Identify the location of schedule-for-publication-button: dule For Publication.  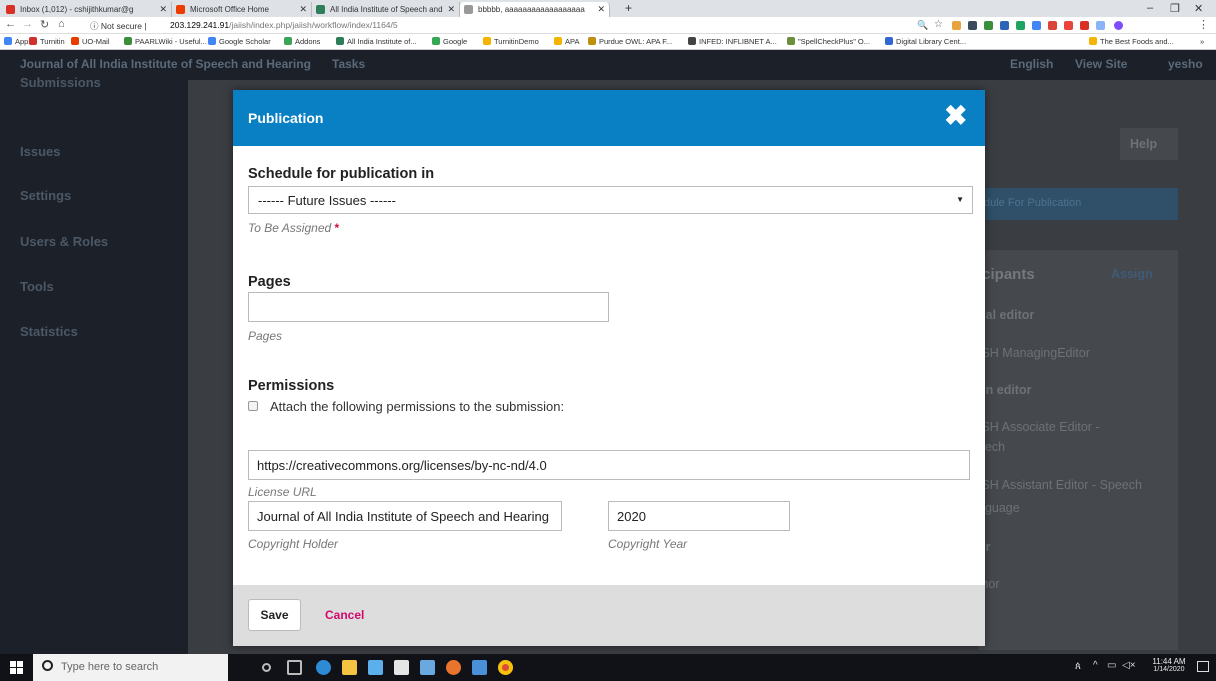
(1078, 204).